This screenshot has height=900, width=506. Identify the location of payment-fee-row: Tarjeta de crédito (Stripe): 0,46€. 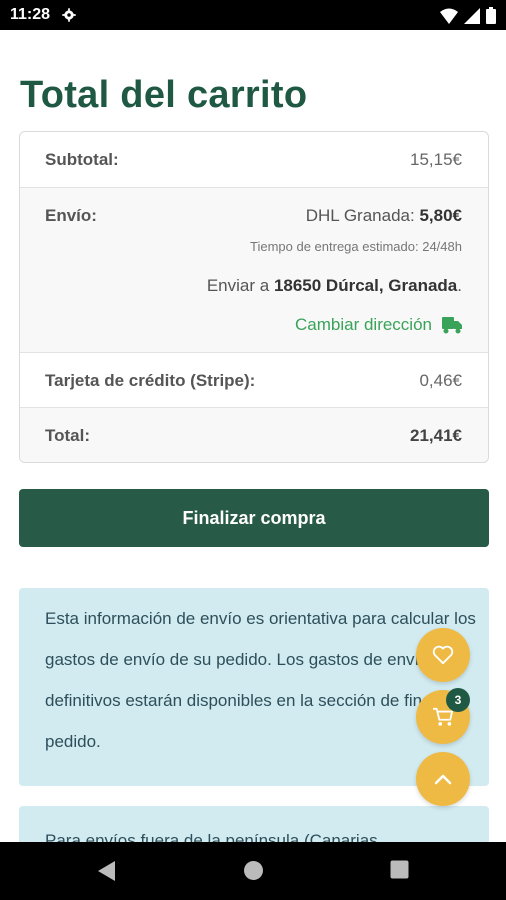
(254, 380).